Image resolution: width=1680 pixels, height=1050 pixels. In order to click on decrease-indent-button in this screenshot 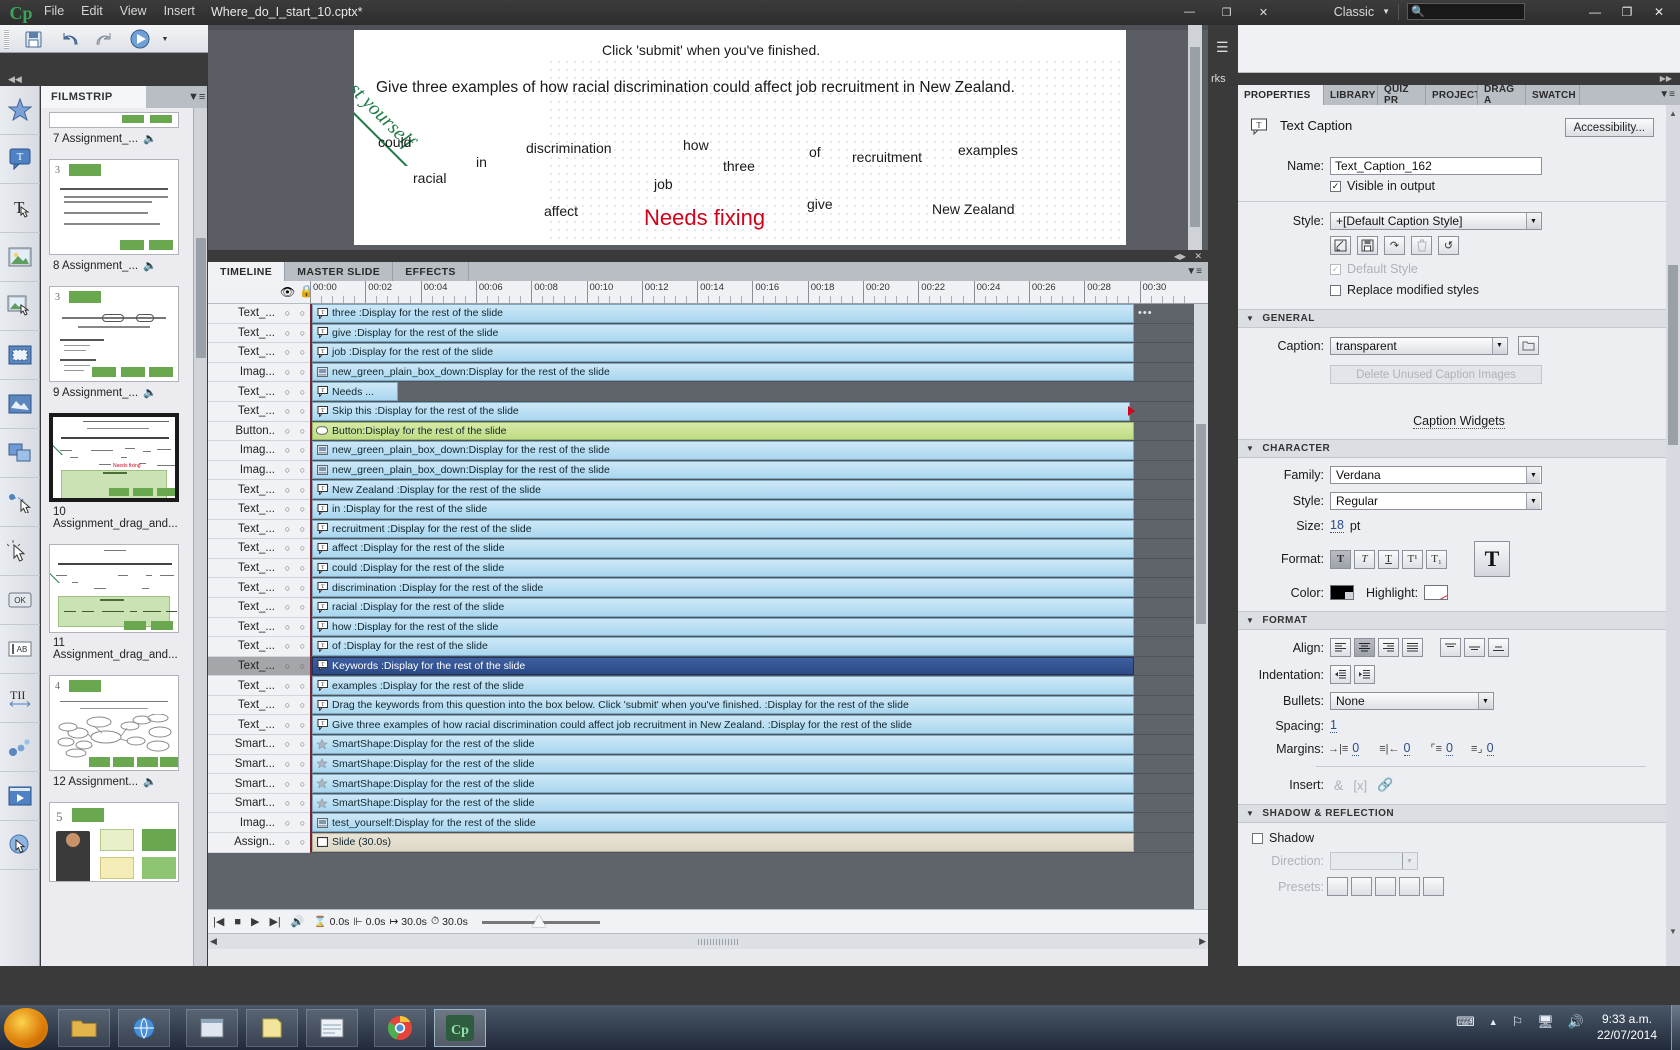, I will do `click(1340, 674)`.